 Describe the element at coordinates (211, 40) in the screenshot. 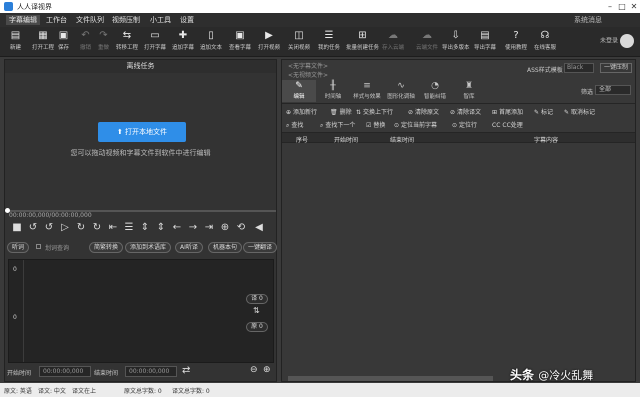

I see `toolbar-button-append-text: ▯ 追加文本` at that location.